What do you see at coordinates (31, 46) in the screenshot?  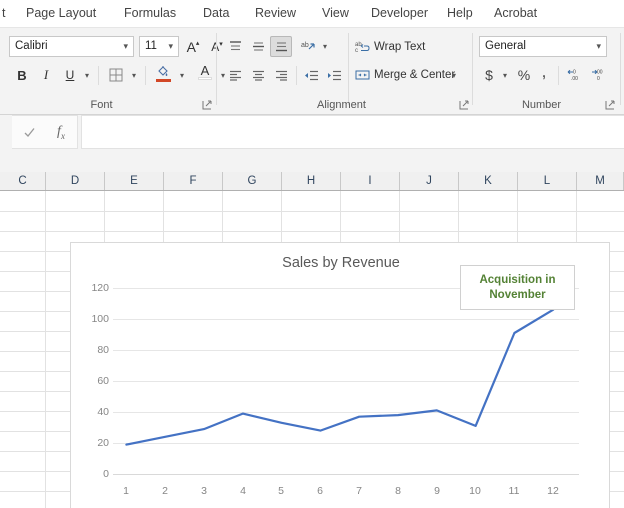 I see `font-name-value: Calibri` at bounding box center [31, 46].